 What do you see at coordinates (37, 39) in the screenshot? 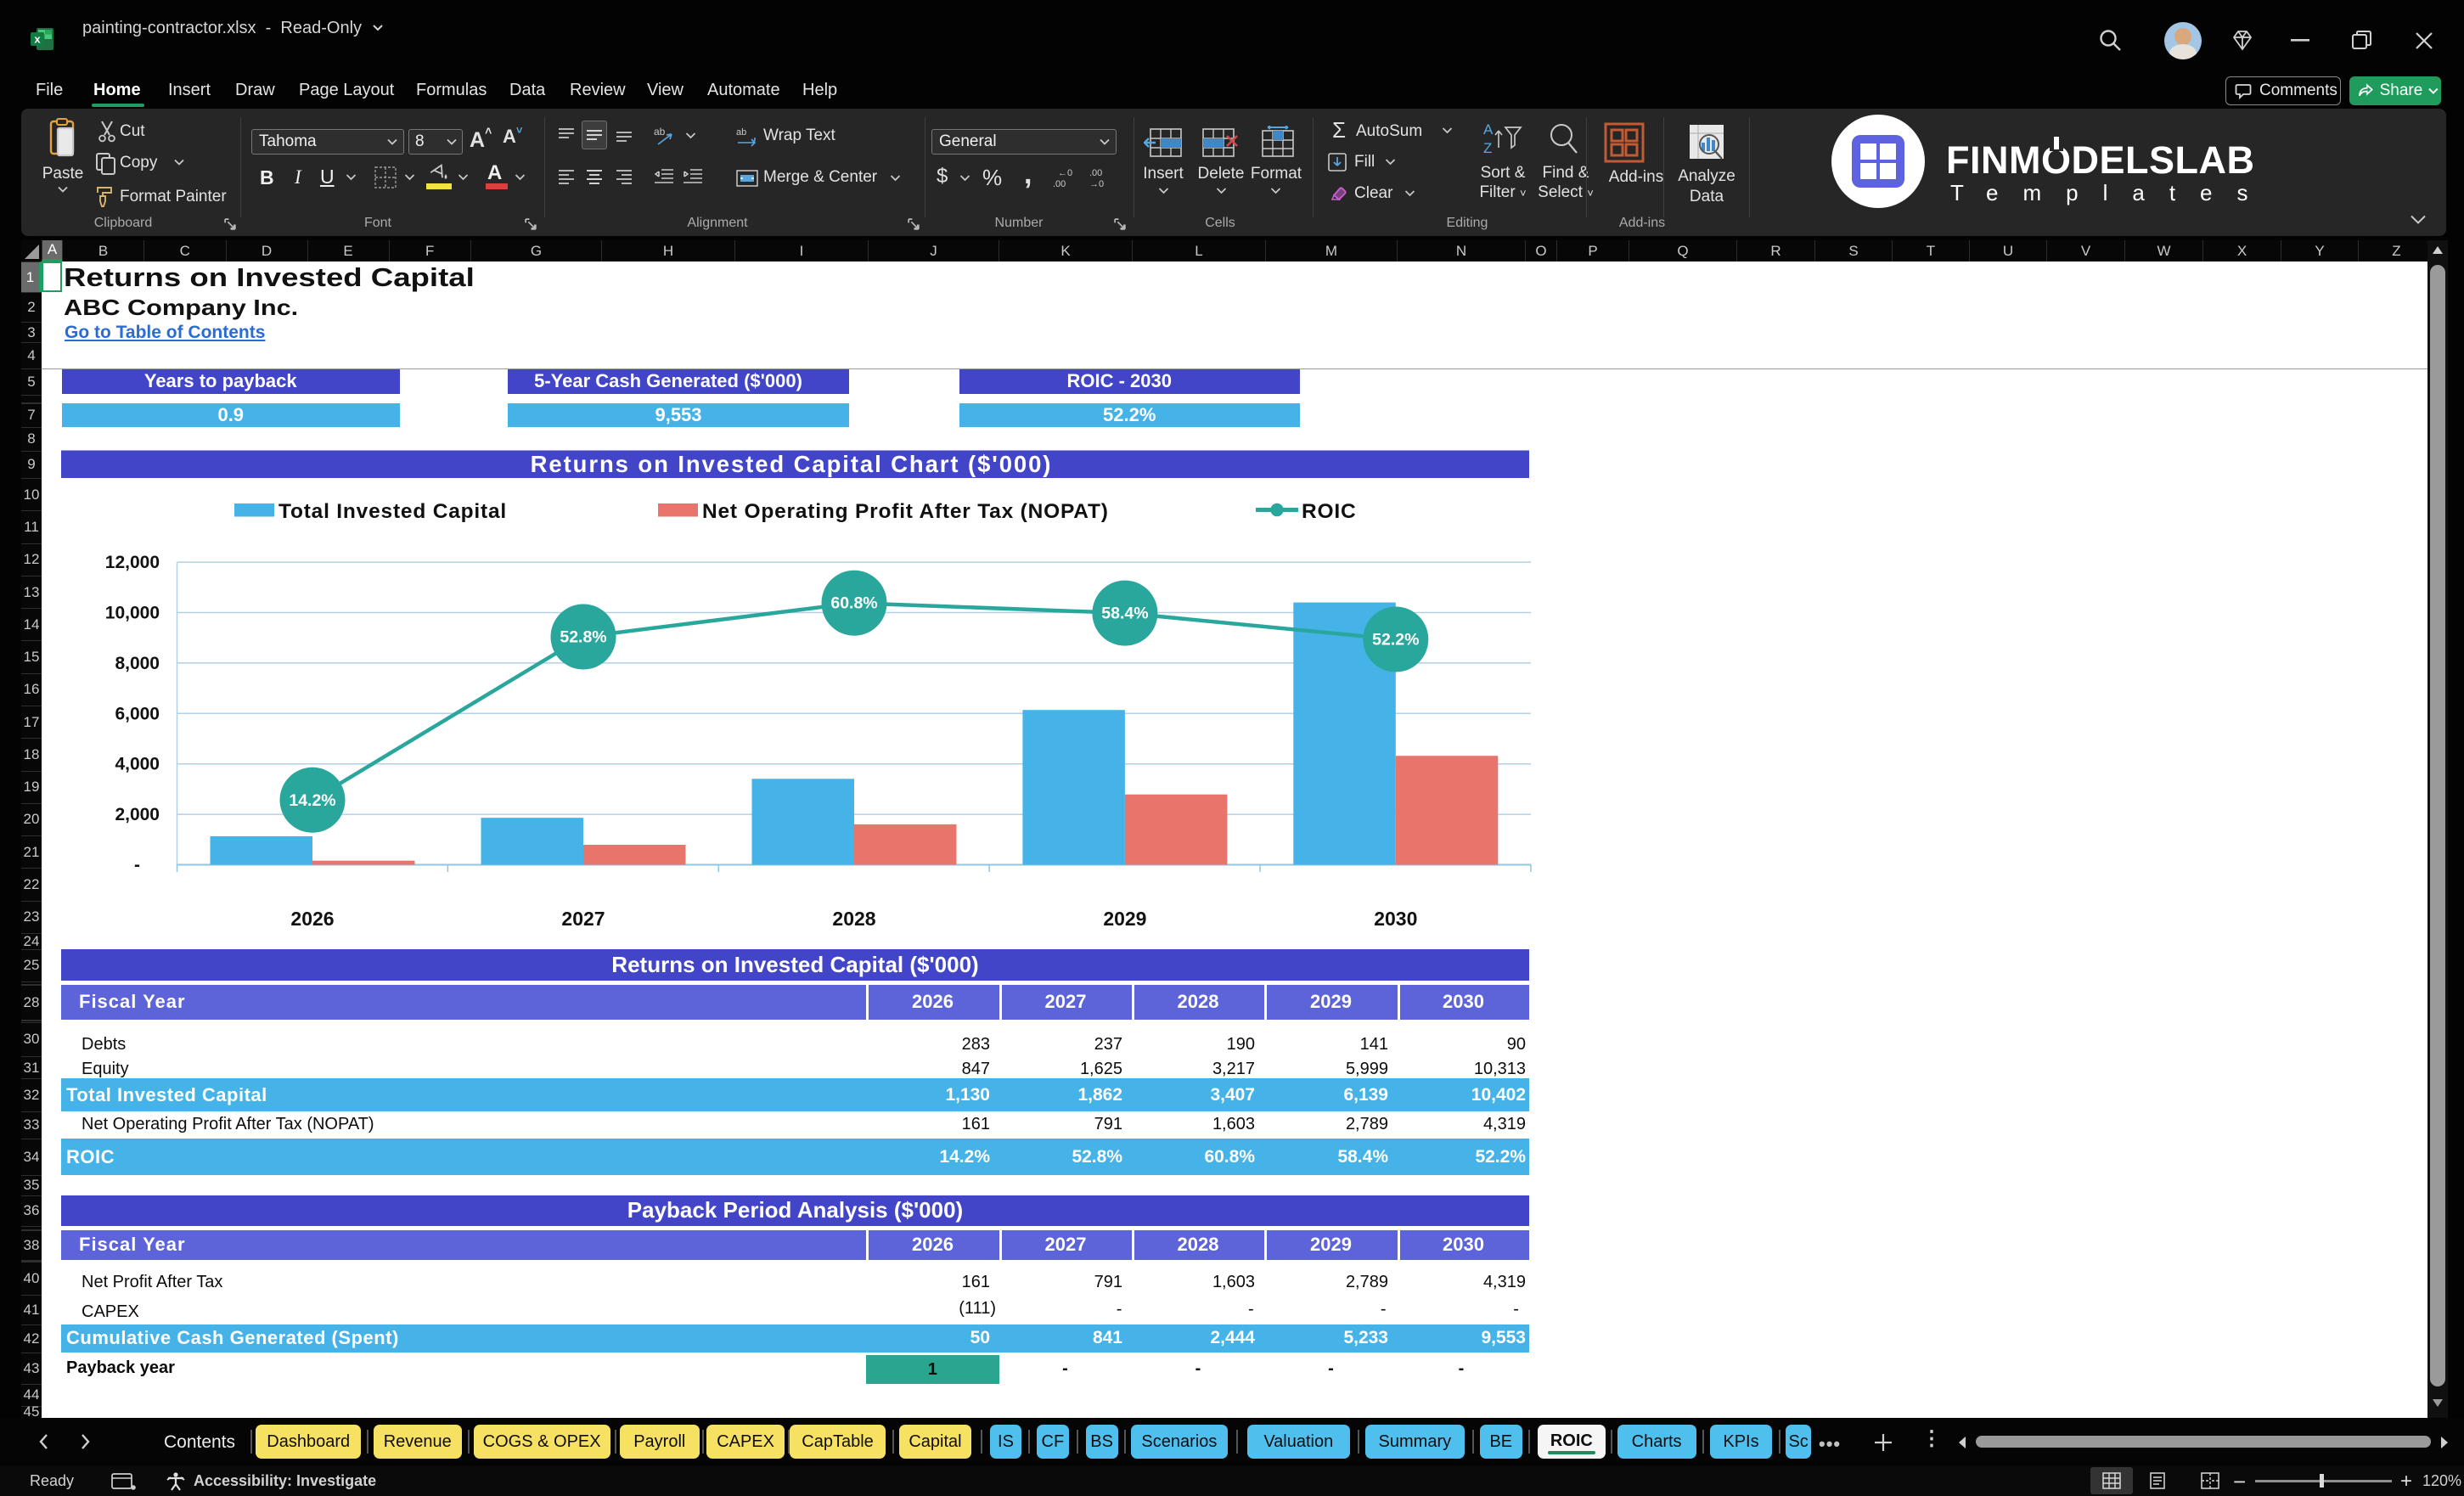
I see `svg-text: x` at bounding box center [37, 39].